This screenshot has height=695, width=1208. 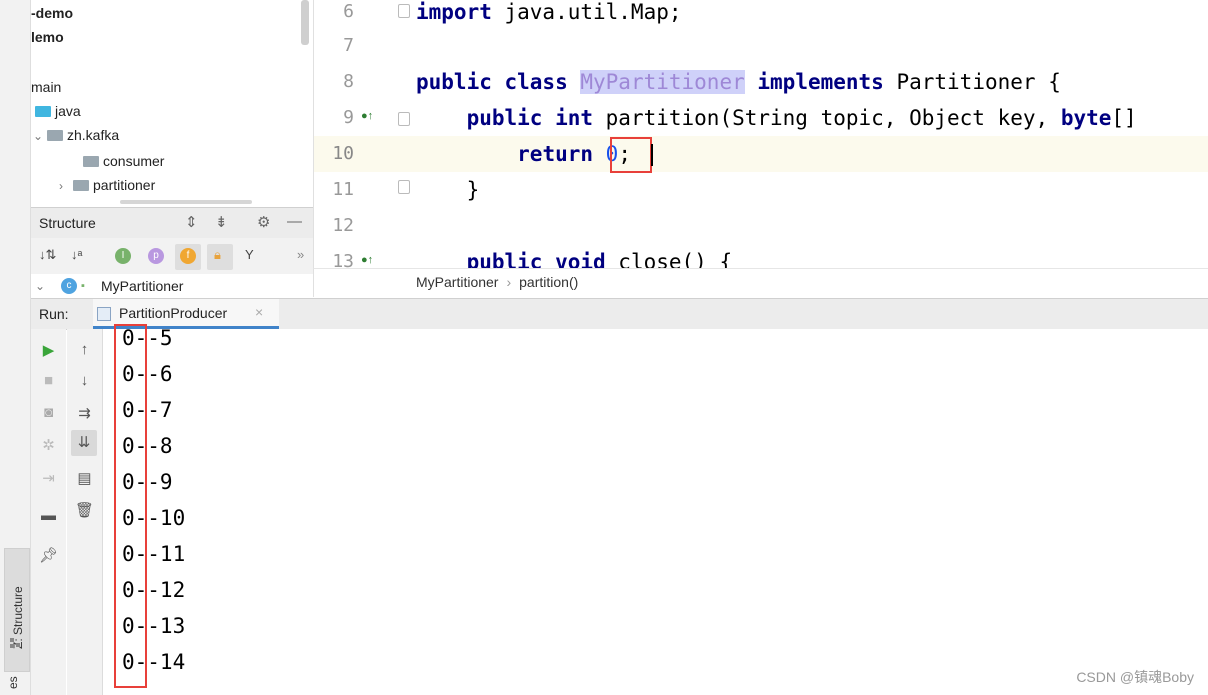 What do you see at coordinates (69, 286) in the screenshot?
I see `class-icon: c` at bounding box center [69, 286].